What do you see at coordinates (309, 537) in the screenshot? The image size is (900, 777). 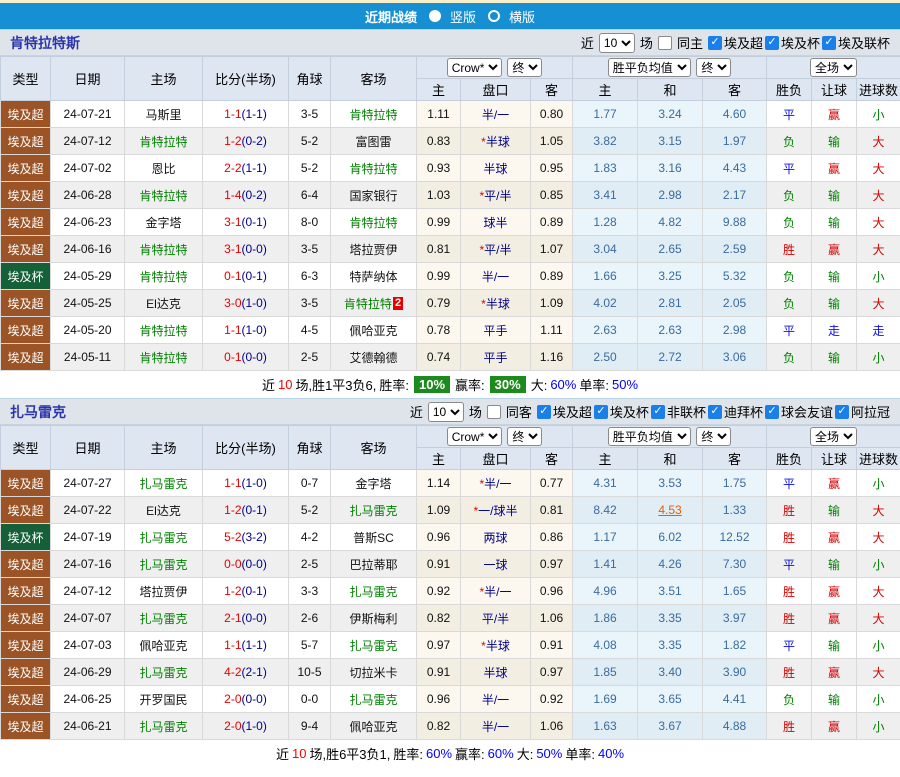 I see `corner-cell: 4-2` at bounding box center [309, 537].